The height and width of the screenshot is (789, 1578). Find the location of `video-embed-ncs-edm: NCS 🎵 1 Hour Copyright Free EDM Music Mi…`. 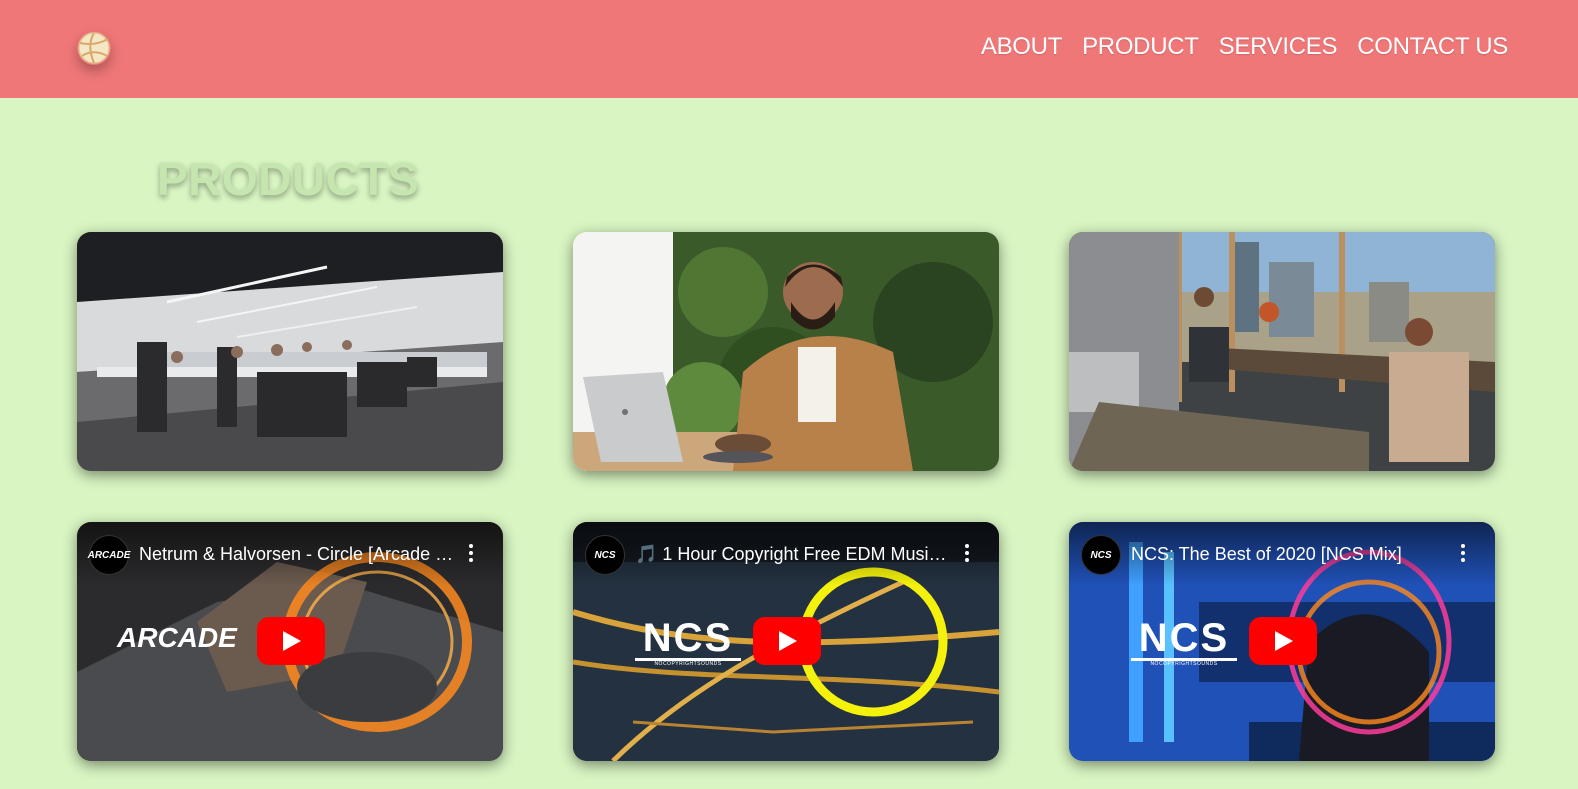

video-embed-ncs-edm: NCS 🎵 1 Hour Copyright Free EDM Music Mi… is located at coordinates (786, 641).